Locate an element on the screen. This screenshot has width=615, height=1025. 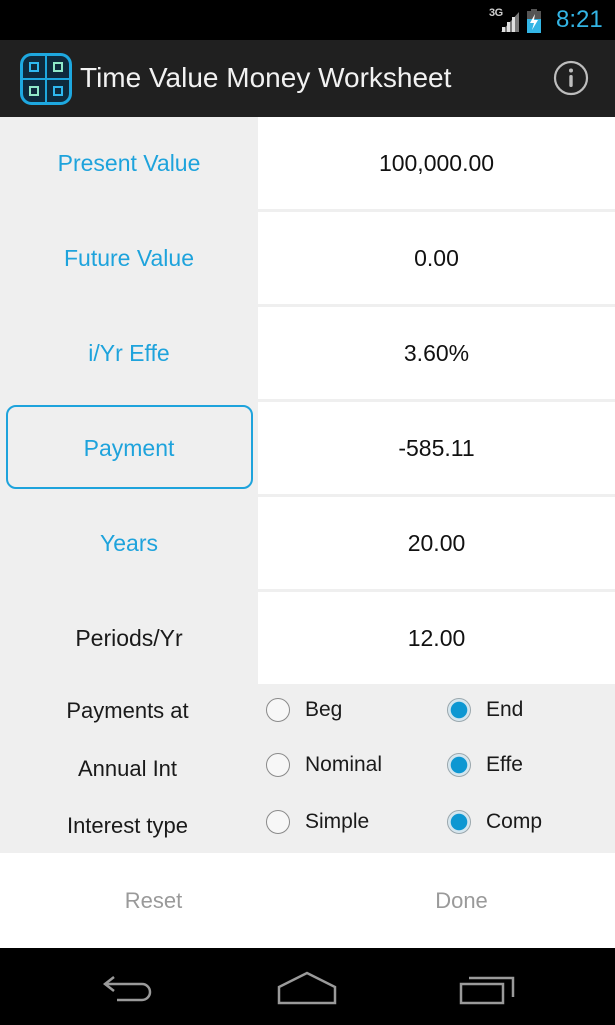
navigation-bar is located at coordinates (307, 986).